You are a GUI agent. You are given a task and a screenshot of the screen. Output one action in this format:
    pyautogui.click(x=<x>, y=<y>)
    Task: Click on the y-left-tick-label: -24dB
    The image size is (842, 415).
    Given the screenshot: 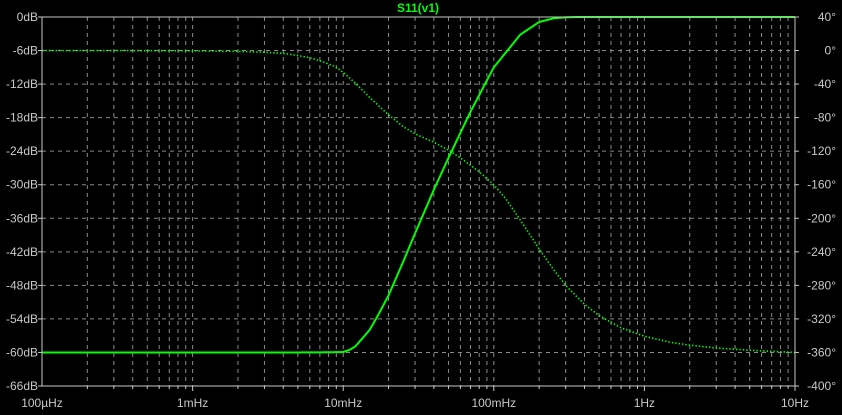 What is the action you would take?
    pyautogui.click(x=22, y=151)
    